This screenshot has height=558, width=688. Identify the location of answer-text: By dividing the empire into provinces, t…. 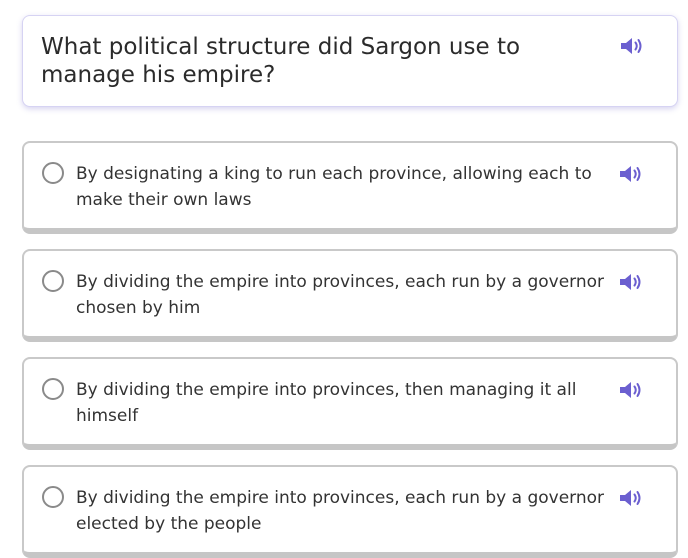
(326, 403).